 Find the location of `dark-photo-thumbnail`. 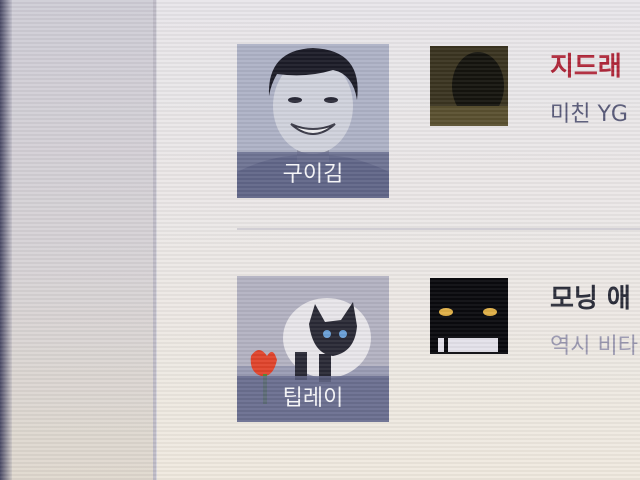

dark-photo-thumbnail is located at coordinates (469, 86).